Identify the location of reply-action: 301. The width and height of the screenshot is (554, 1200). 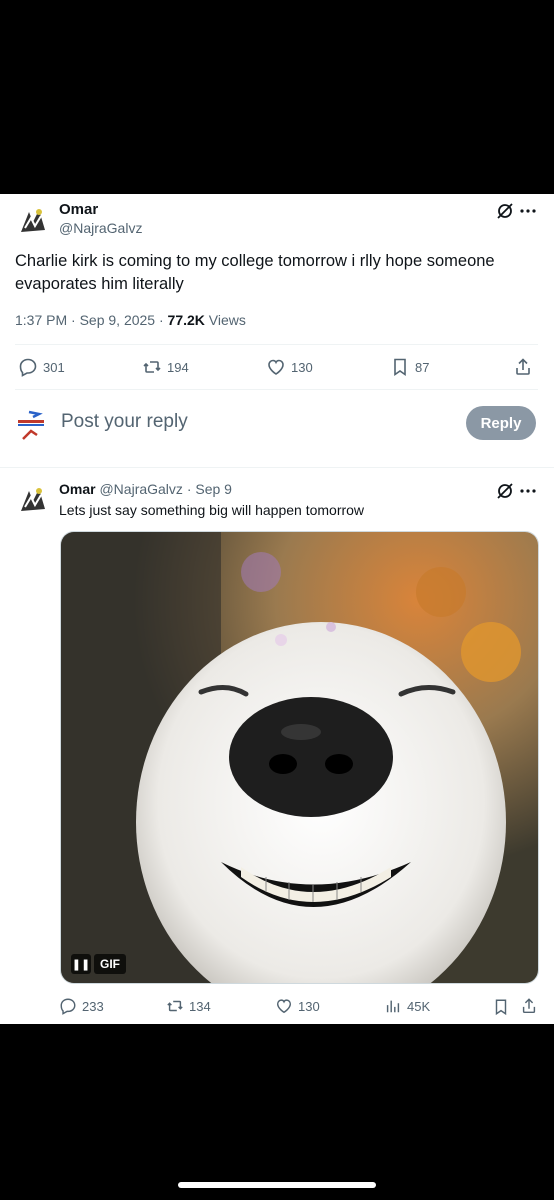
(41, 367).